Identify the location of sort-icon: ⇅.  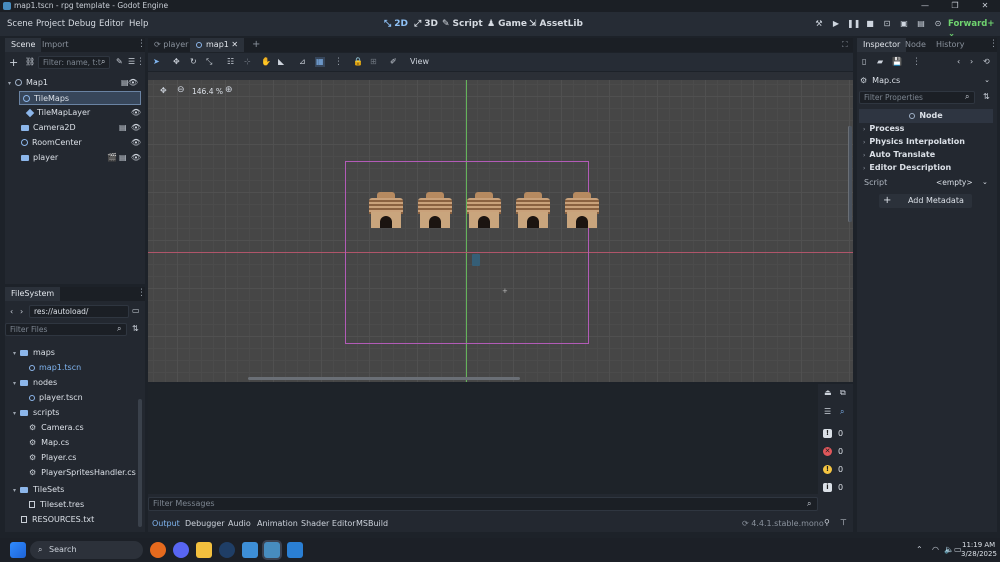
(135, 329).